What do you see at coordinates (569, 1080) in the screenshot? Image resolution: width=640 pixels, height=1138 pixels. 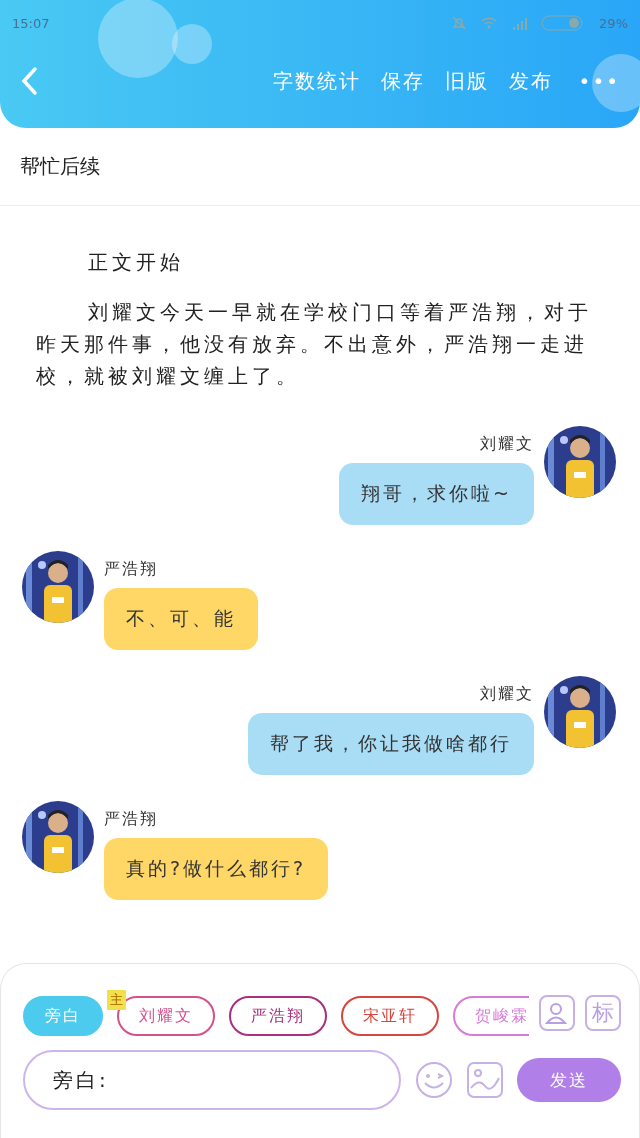 I see `send-button: 发送` at bounding box center [569, 1080].